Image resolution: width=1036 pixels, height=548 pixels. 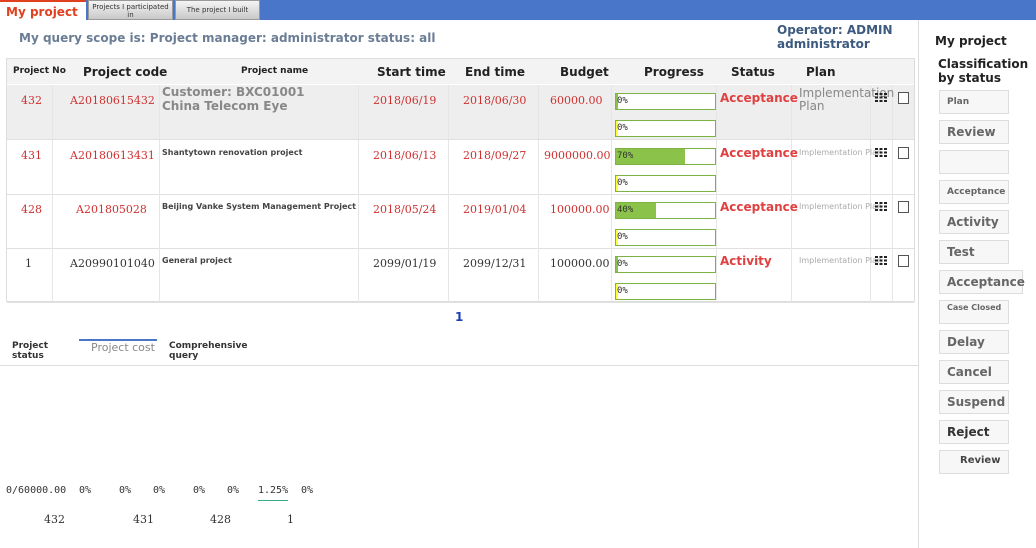 What do you see at coordinates (405, 209) in the screenshot?
I see `start-time: 2018/05/24` at bounding box center [405, 209].